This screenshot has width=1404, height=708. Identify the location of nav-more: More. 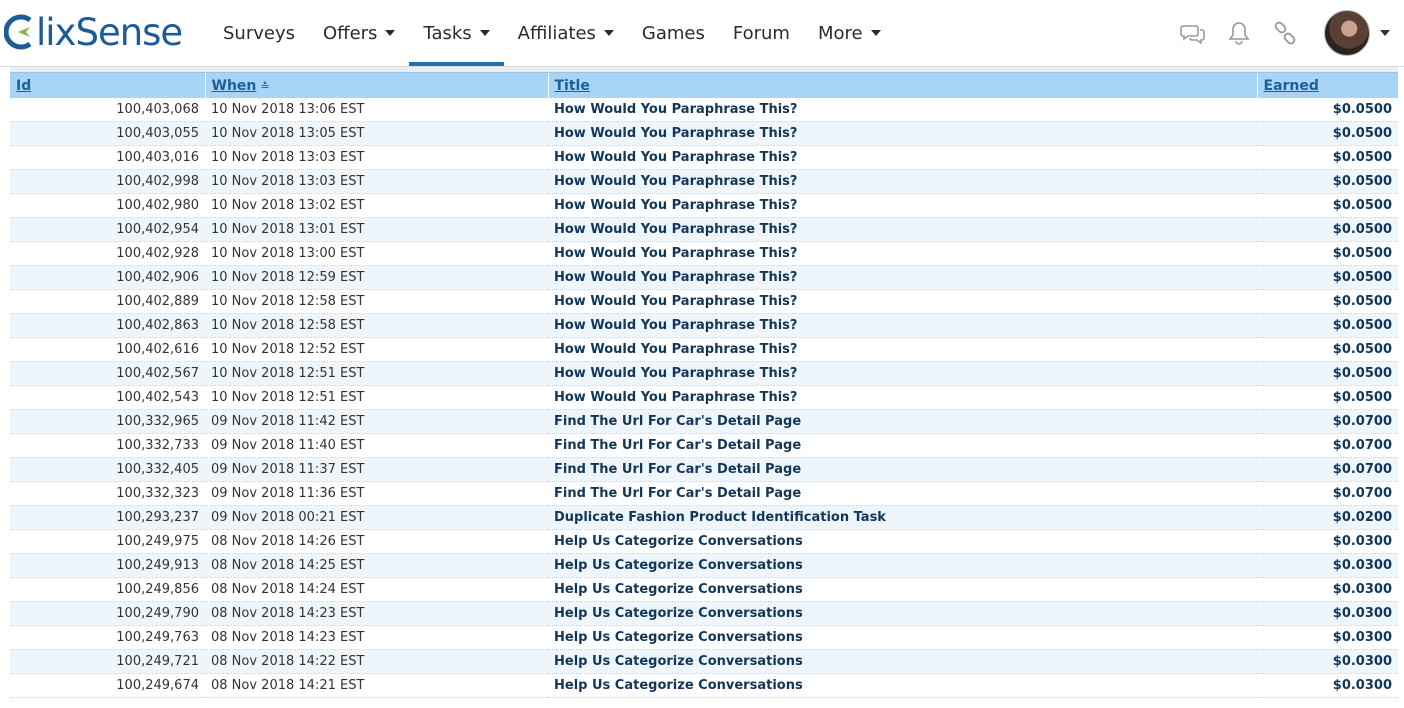
(849, 33).